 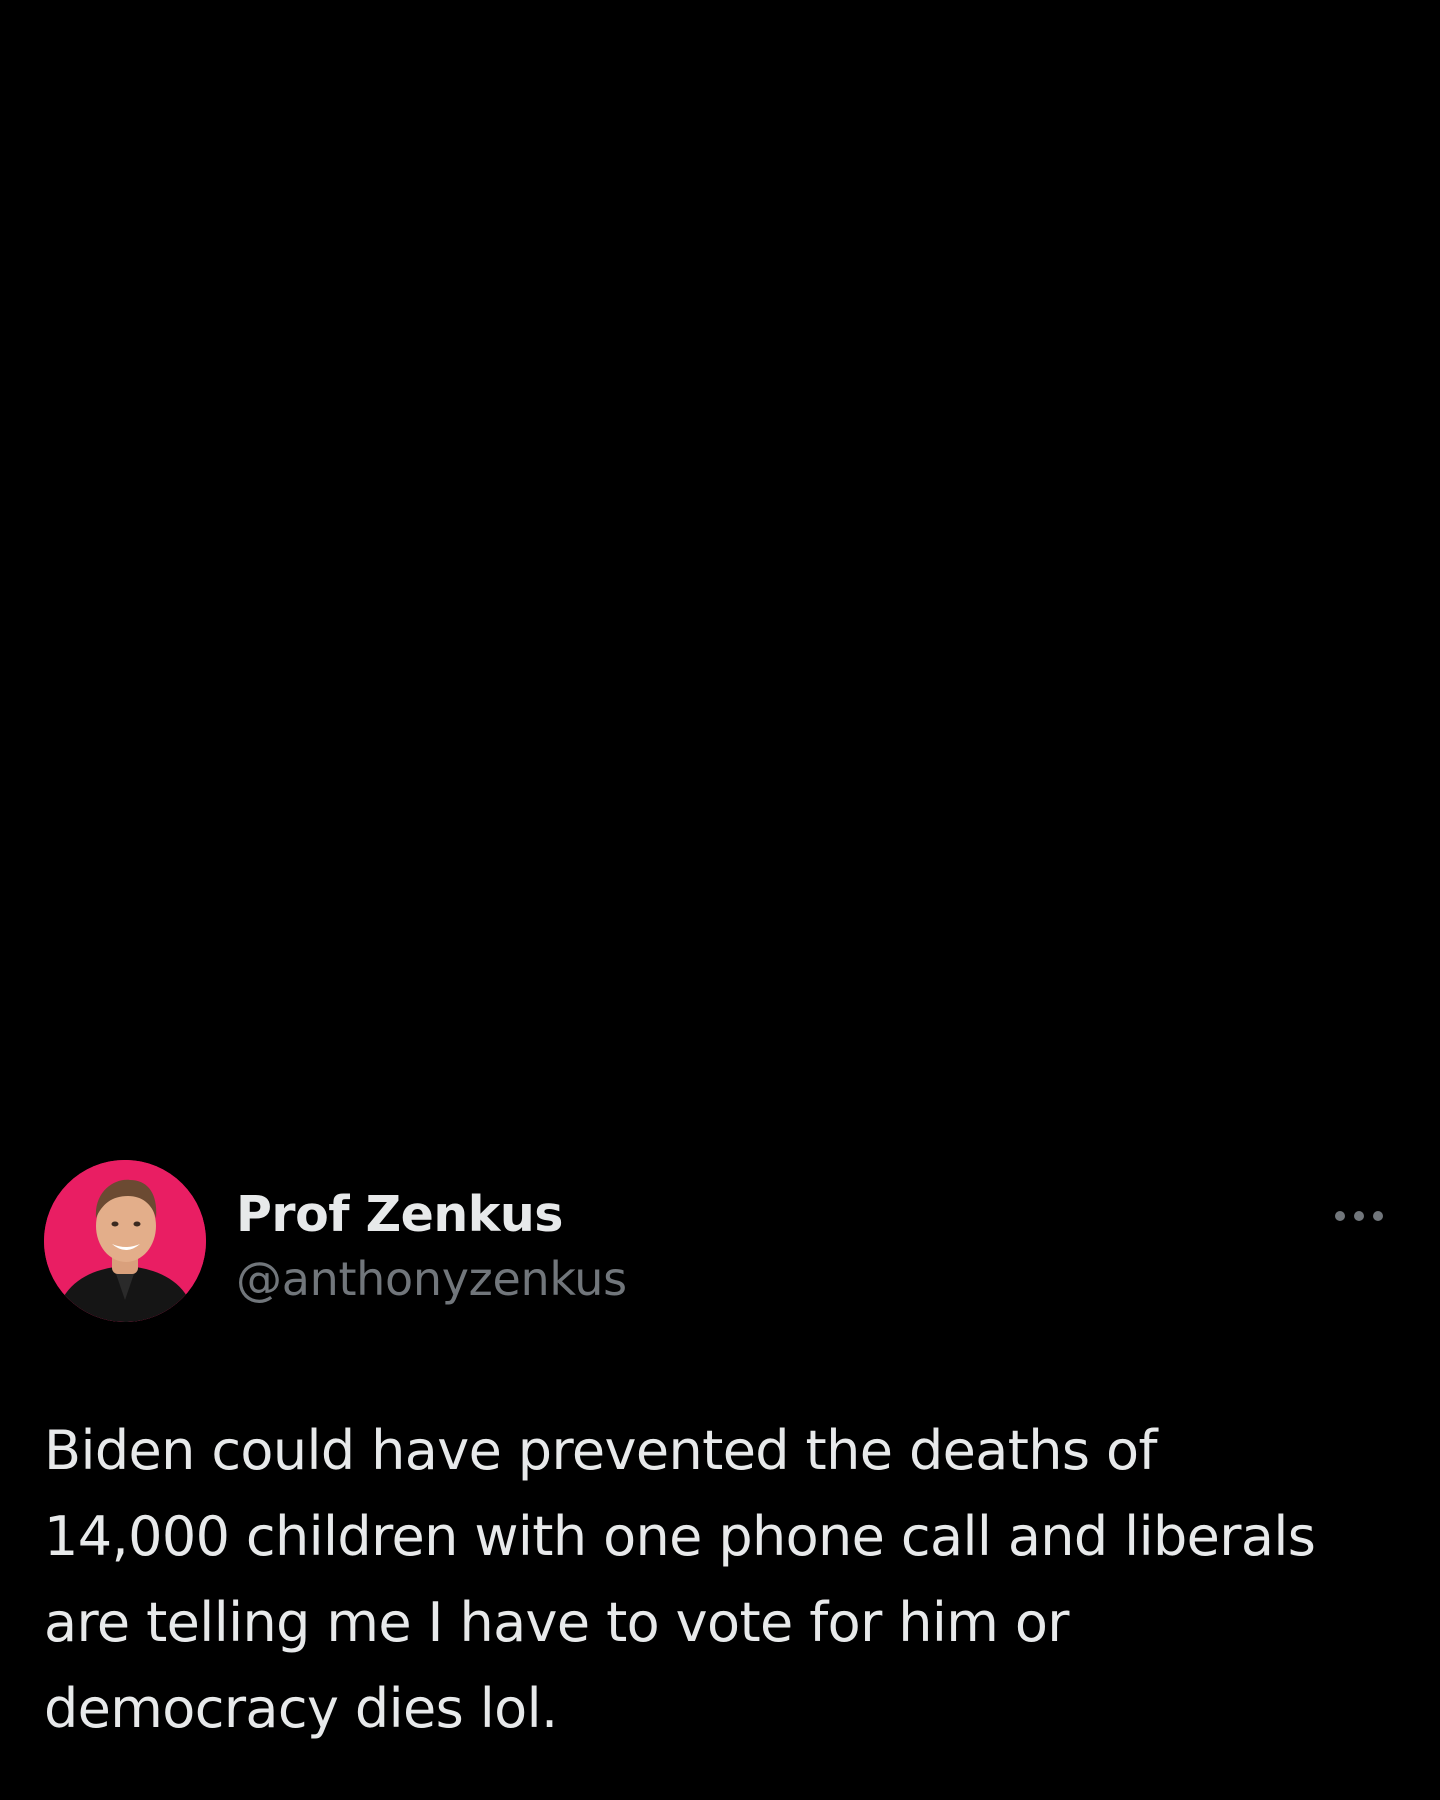 What do you see at coordinates (431, 1279) in the screenshot?
I see `author-handle: @anthonyzenkus` at bounding box center [431, 1279].